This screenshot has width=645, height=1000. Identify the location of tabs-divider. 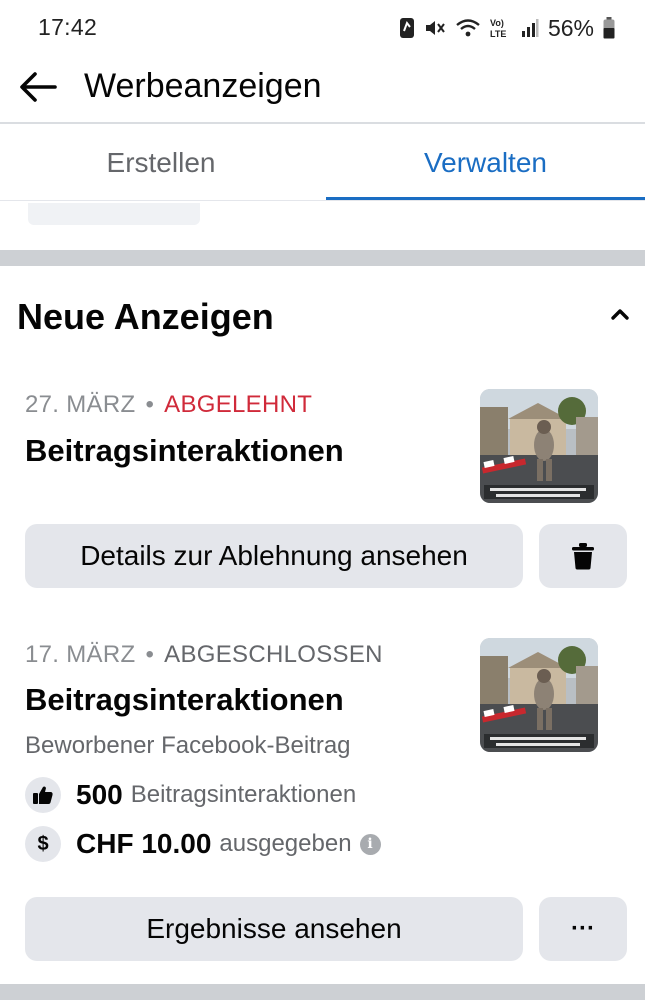
(322, 200).